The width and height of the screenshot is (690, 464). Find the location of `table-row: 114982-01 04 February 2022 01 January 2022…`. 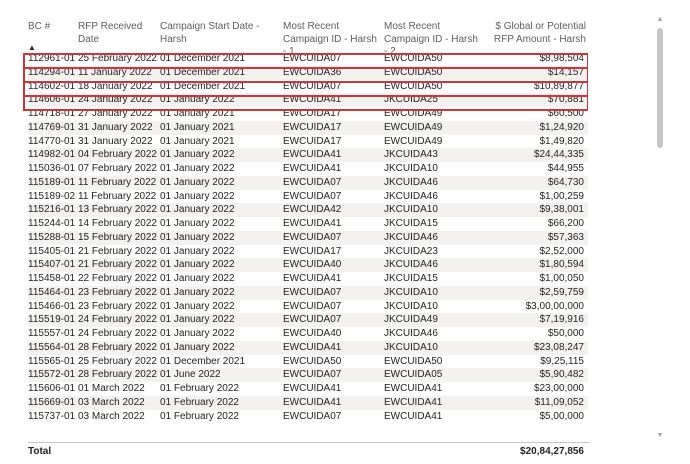

table-row: 114982-01 04 February 2022 01 January 2022… is located at coordinates (308, 155).